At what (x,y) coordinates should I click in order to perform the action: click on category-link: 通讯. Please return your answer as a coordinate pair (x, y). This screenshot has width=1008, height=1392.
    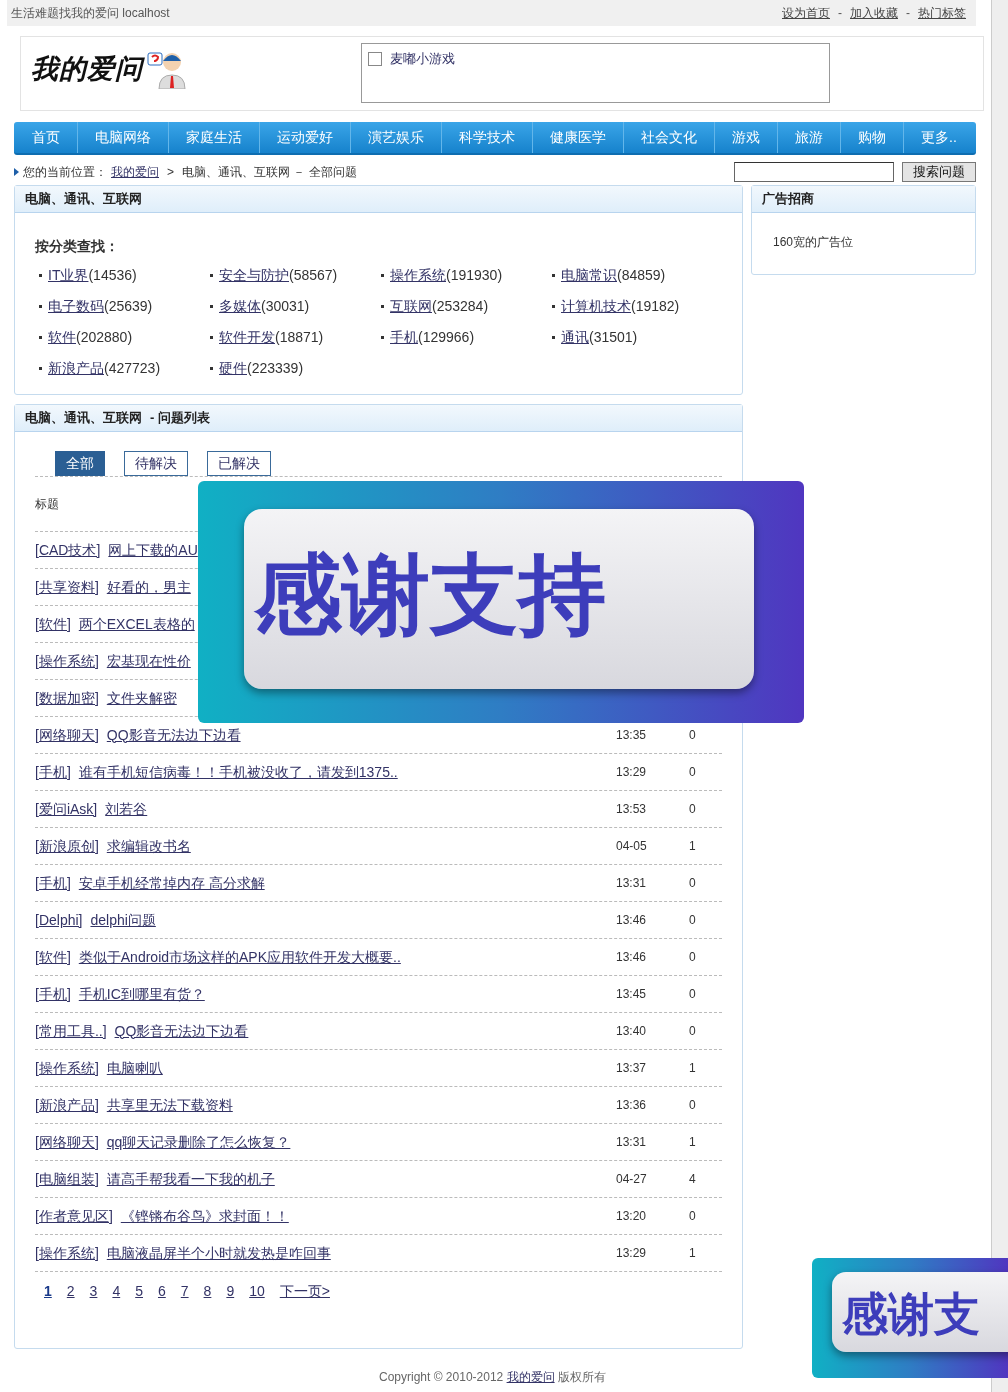
    Looking at the image, I should click on (575, 337).